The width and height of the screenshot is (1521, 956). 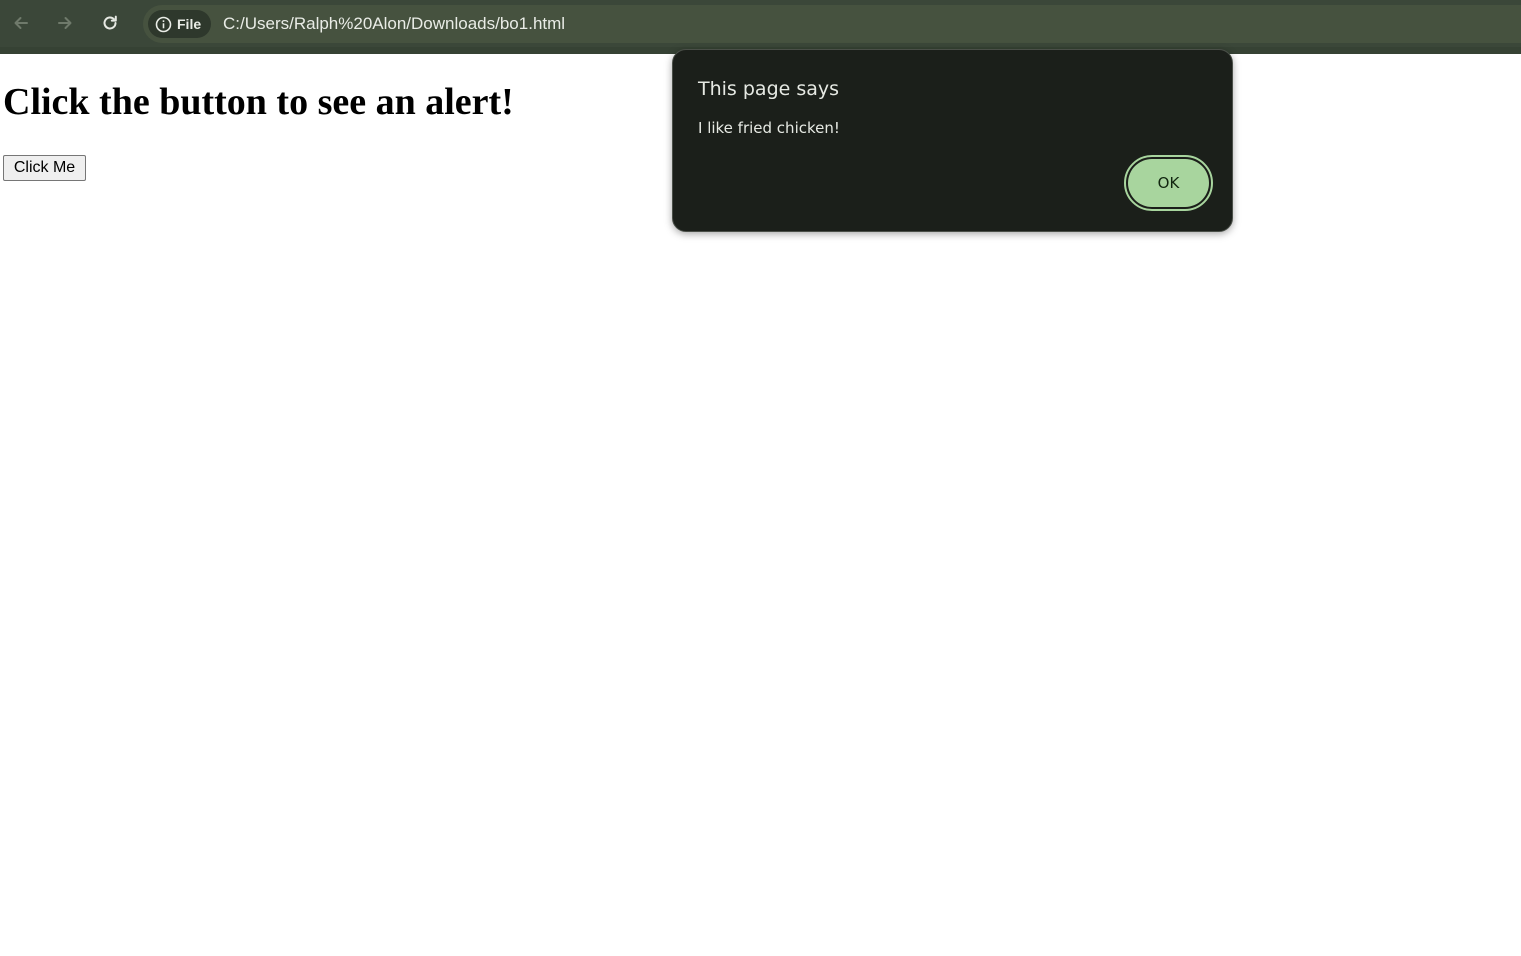 I want to click on back-button, so click(x=21, y=23).